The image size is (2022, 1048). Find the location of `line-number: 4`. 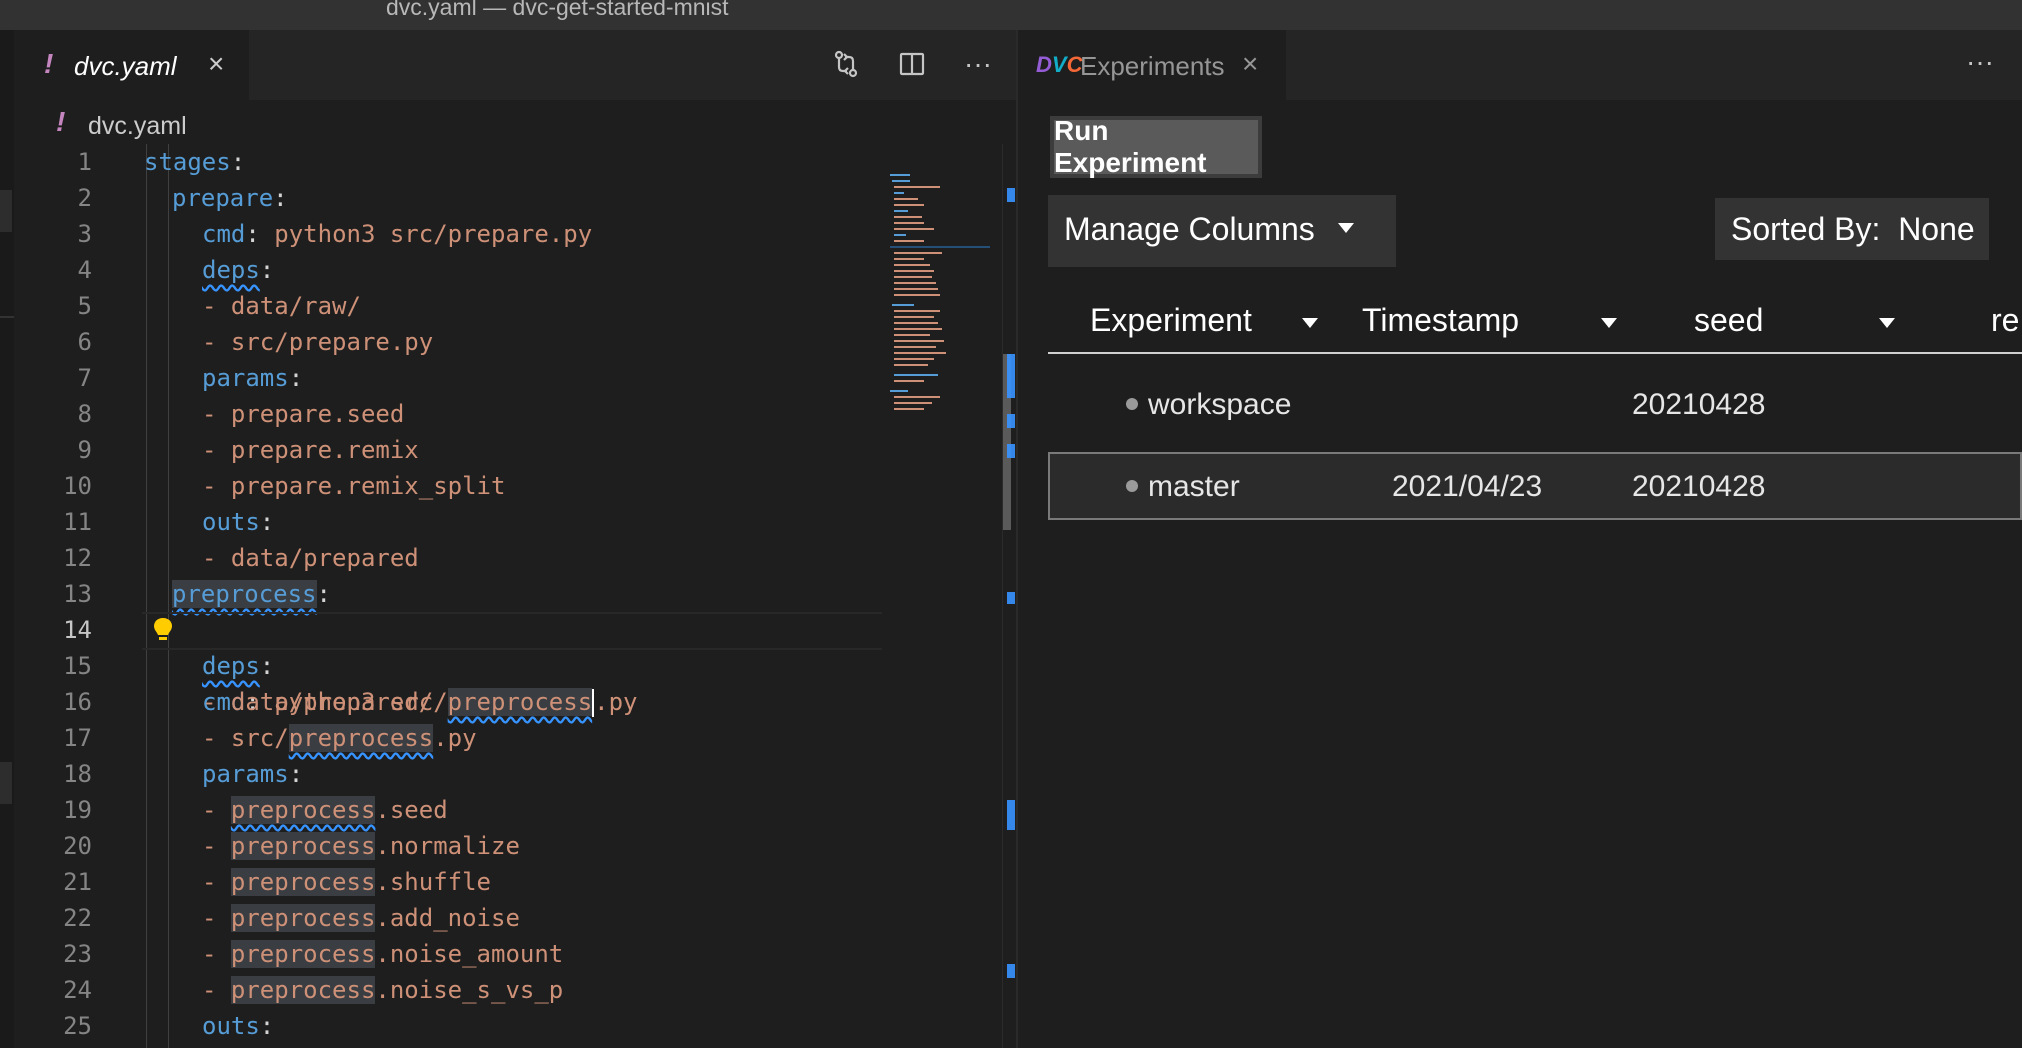

line-number: 4 is located at coordinates (84, 270).